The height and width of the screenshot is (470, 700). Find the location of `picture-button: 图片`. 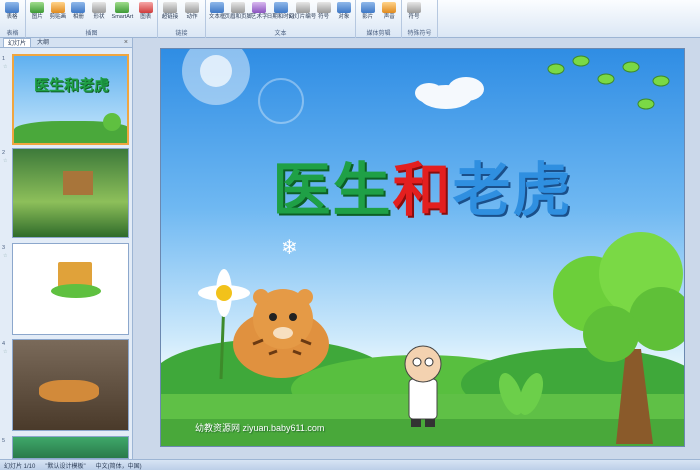

picture-button: 图片 is located at coordinates (37, 11).